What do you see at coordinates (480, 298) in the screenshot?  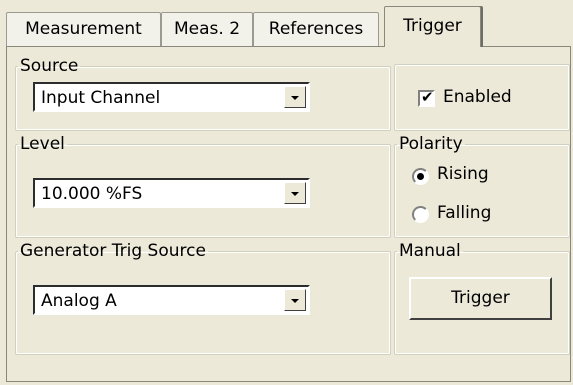 I see `manual-trigger-button: Trigger` at bounding box center [480, 298].